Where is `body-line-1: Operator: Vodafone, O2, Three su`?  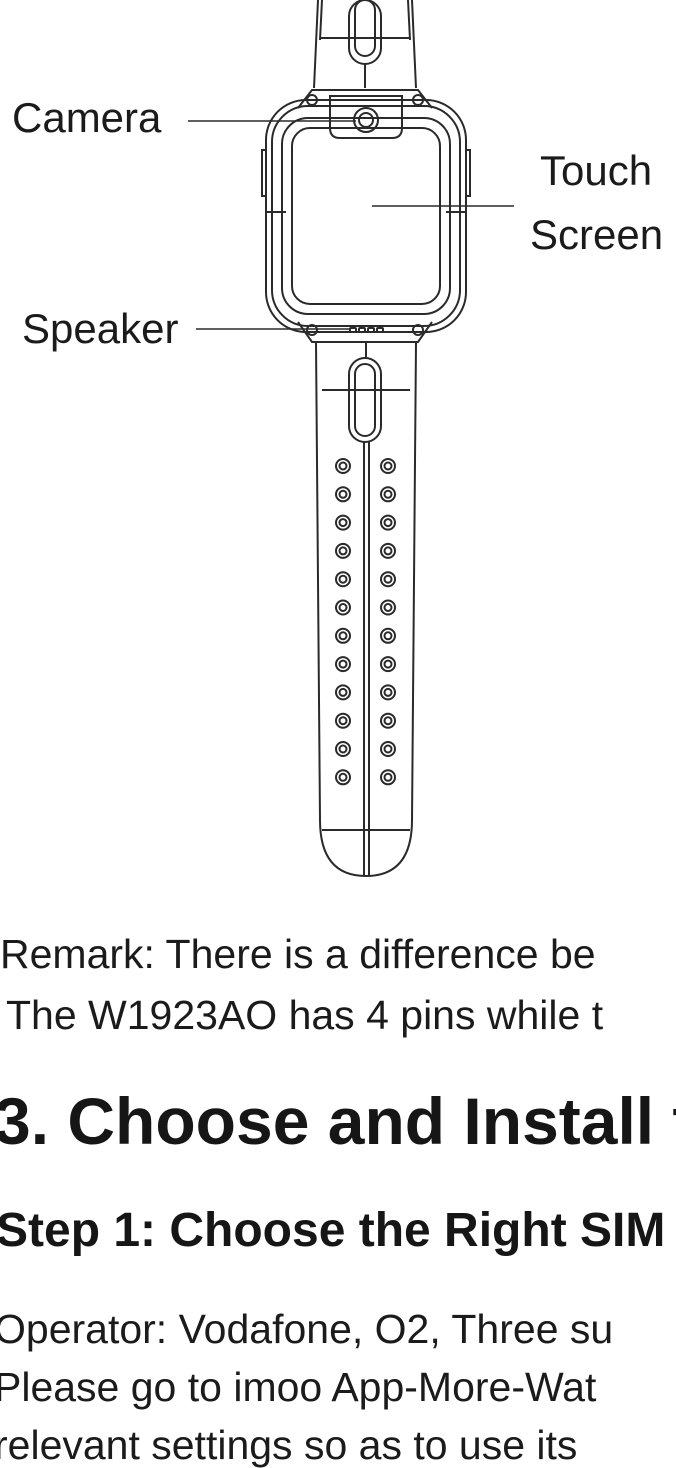
body-line-1: Operator: Vodafone, O2, Three su is located at coordinates (307, 1329).